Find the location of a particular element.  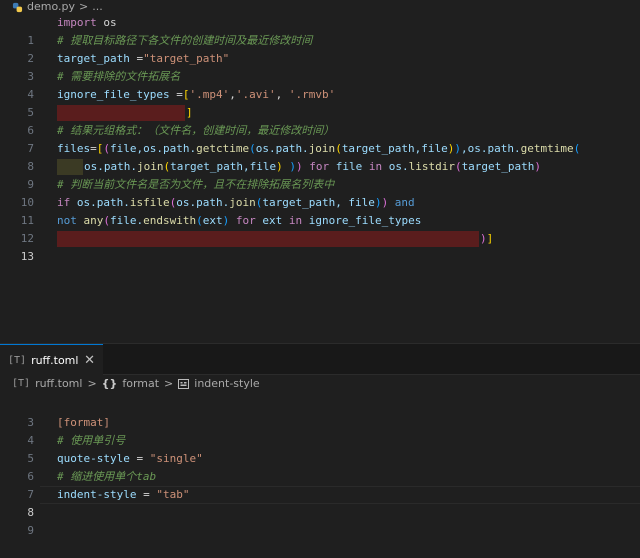

code-line: 8 indent-style = "tab" is located at coordinates (320, 502).